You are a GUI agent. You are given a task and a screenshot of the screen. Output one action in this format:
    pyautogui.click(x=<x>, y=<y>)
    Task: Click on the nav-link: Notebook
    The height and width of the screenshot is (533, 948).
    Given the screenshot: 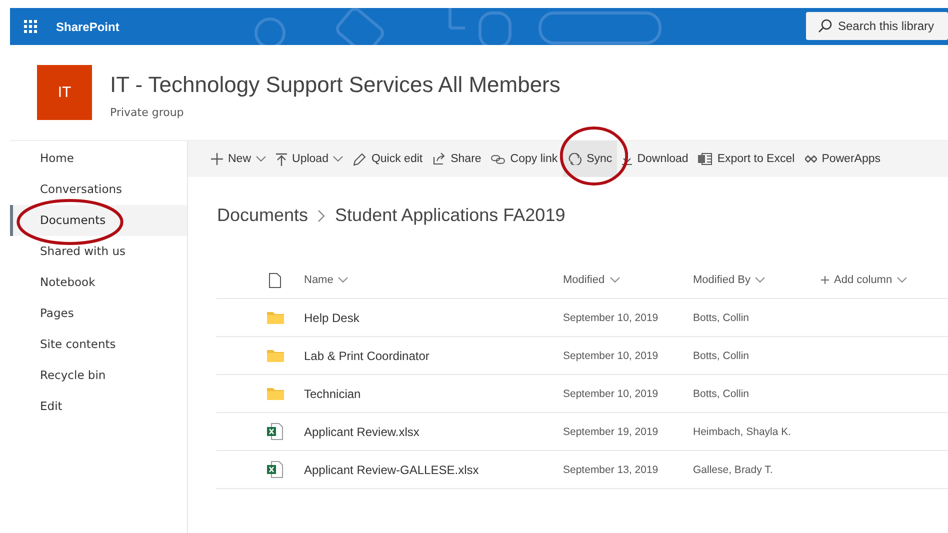 What is the action you would take?
    pyautogui.click(x=98, y=282)
    